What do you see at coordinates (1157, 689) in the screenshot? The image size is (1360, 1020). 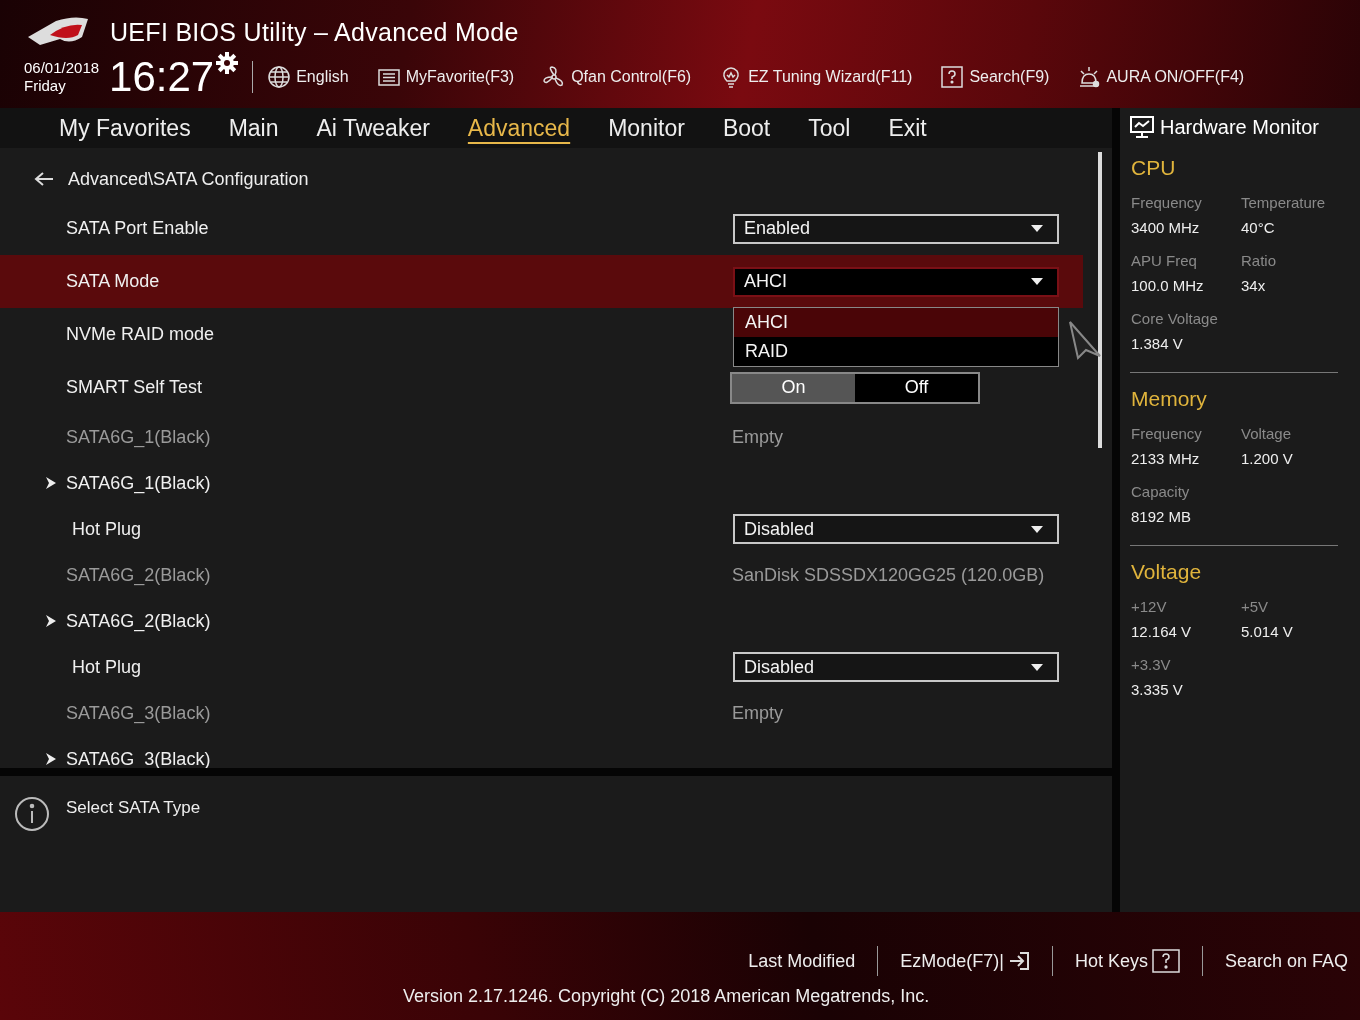 I see `reading-value: 3.335 V` at bounding box center [1157, 689].